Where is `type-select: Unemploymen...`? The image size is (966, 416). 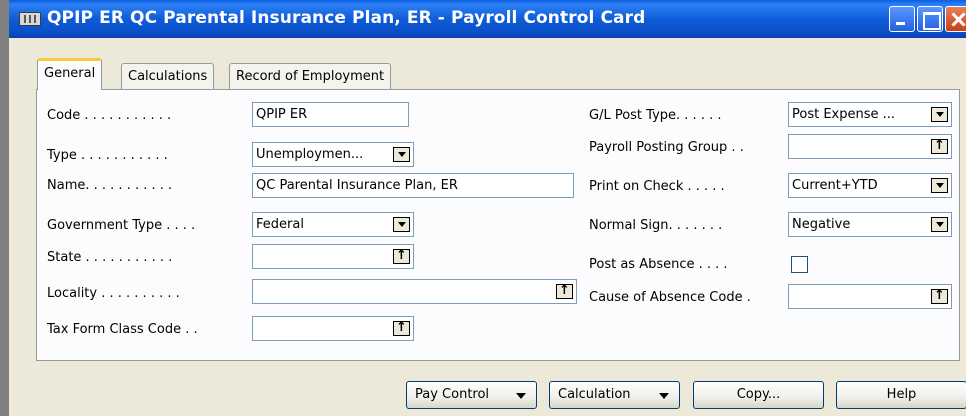 type-select: Unemploymen... is located at coordinates (333, 154).